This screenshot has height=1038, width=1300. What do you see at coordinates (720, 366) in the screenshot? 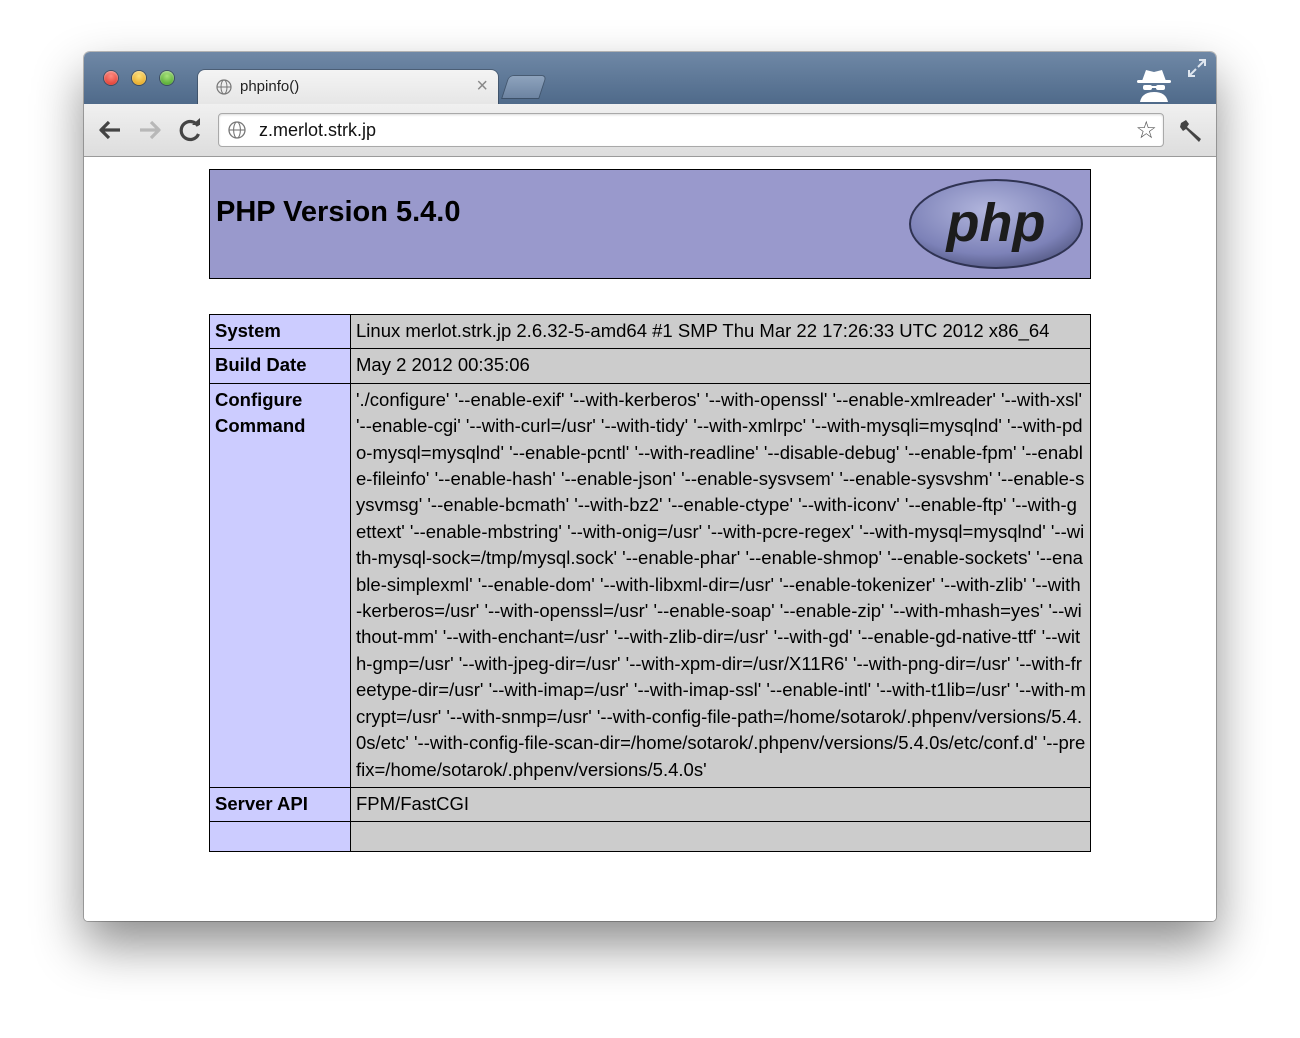
I see `row-value: May 2 2012 00:35:06` at bounding box center [720, 366].